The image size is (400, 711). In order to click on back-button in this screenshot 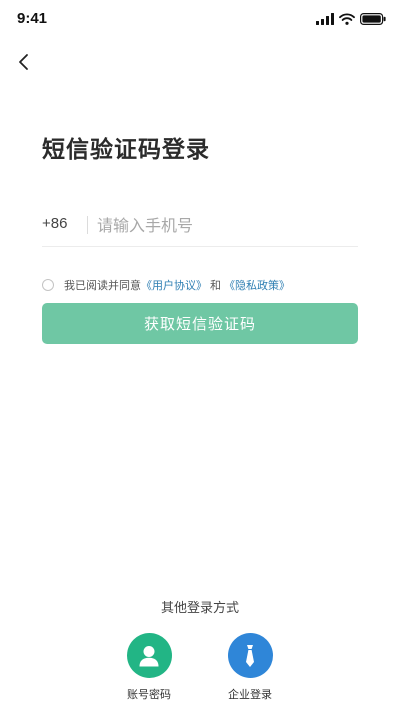, I will do `click(24, 62)`.